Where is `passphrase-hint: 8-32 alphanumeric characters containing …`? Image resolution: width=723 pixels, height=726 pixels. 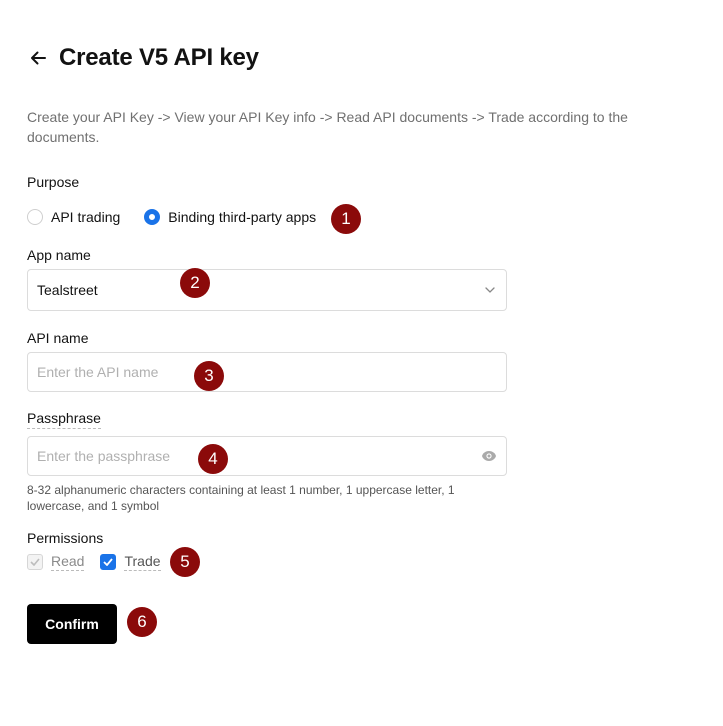 passphrase-hint: 8-32 alphanumeric characters containing … is located at coordinates (241, 498).